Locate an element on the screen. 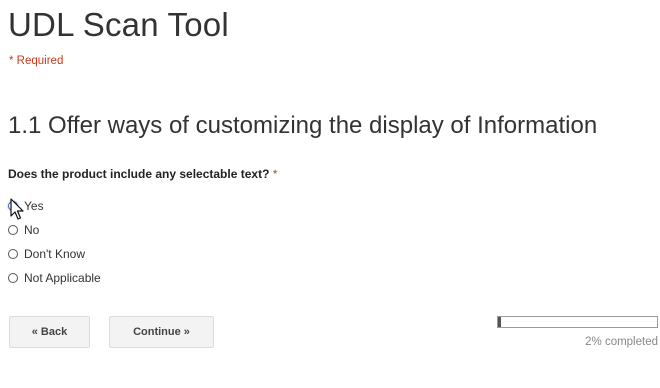 The height and width of the screenshot is (388, 660). mouse-cursor-icon is located at coordinates (17, 209).